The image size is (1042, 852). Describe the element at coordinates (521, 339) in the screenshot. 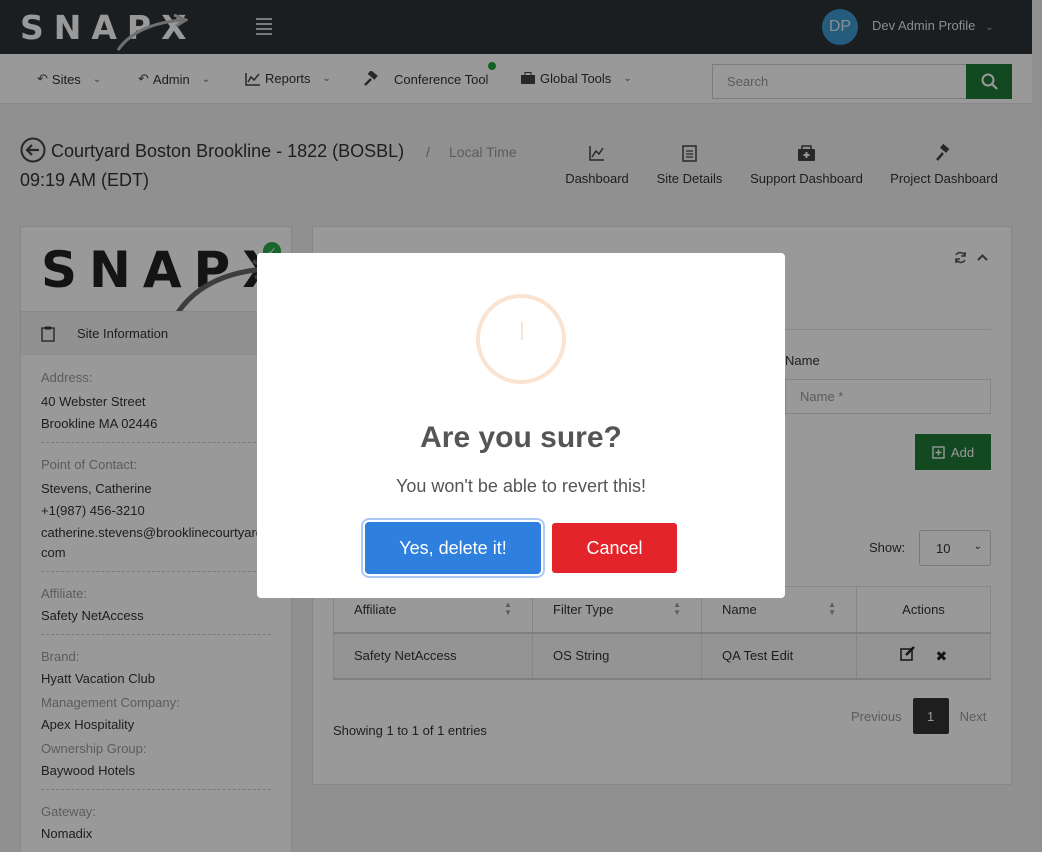

I see `warning-icon` at that location.